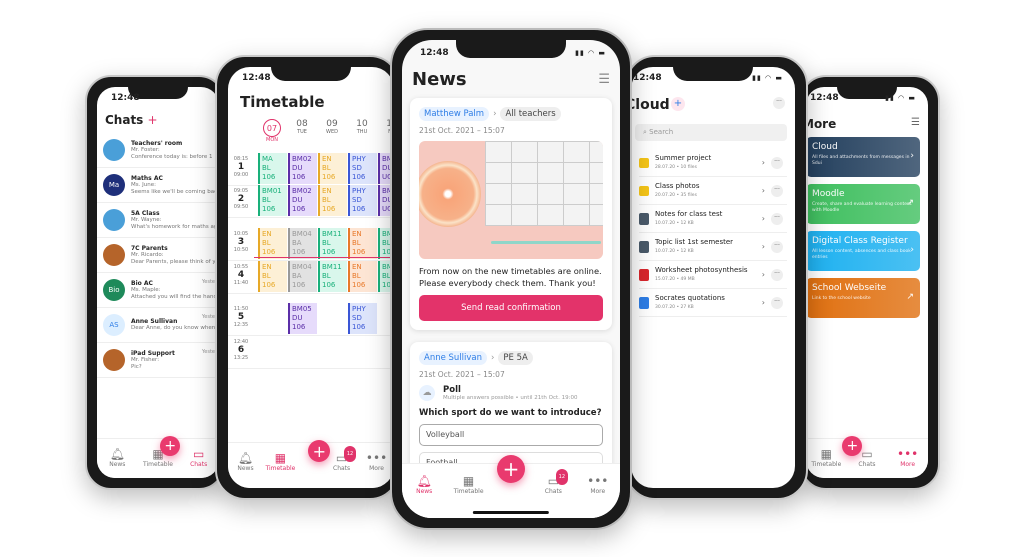 The image size is (1024, 557). I want to click on tab-label: Chats, so click(199, 464).